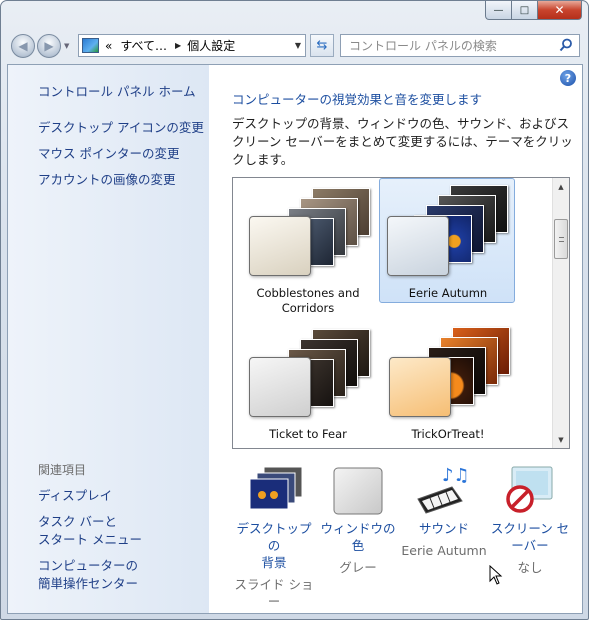 The image size is (589, 620). Describe the element at coordinates (308, 293) in the screenshot. I see `theme-name: Cobblestones and` at that location.